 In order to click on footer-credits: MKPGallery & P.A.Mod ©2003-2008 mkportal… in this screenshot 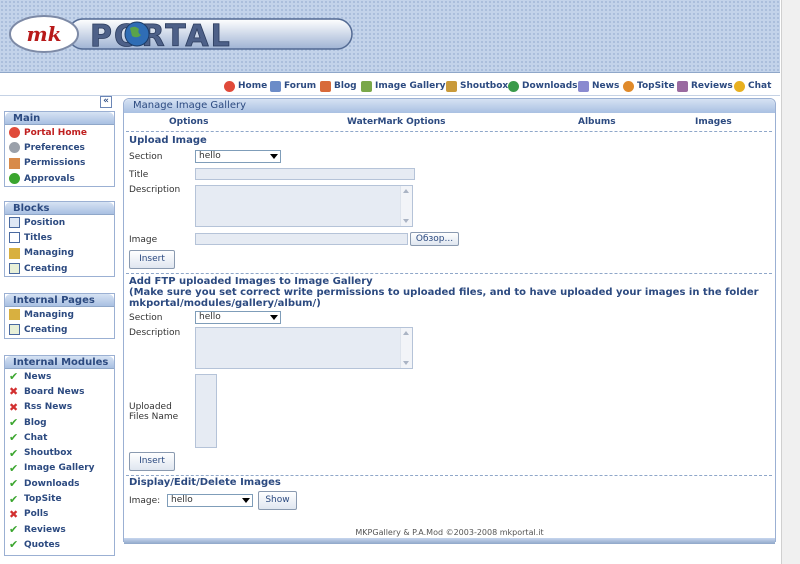, I will do `click(449, 532)`.